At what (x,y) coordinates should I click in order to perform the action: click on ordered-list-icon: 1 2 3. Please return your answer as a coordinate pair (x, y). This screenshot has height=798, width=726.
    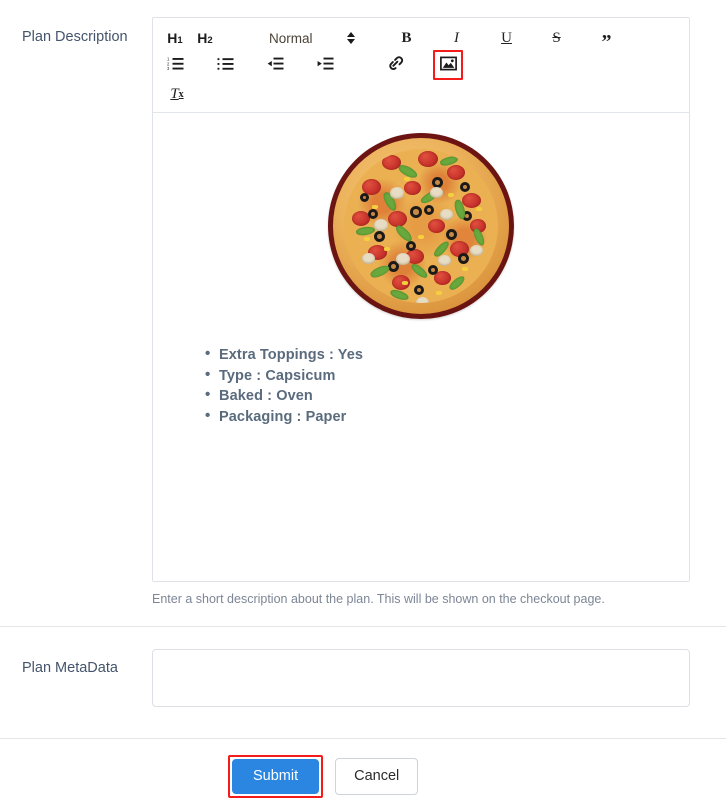
    Looking at the image, I should click on (175, 65).